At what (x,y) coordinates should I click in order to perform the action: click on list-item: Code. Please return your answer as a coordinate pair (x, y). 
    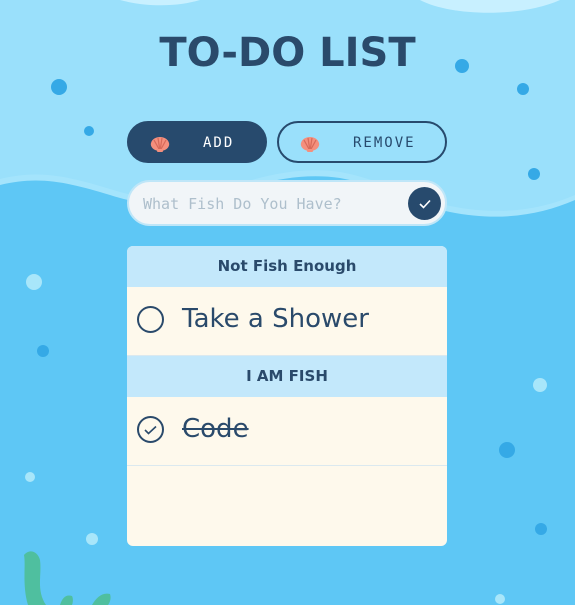
    Looking at the image, I should click on (287, 431).